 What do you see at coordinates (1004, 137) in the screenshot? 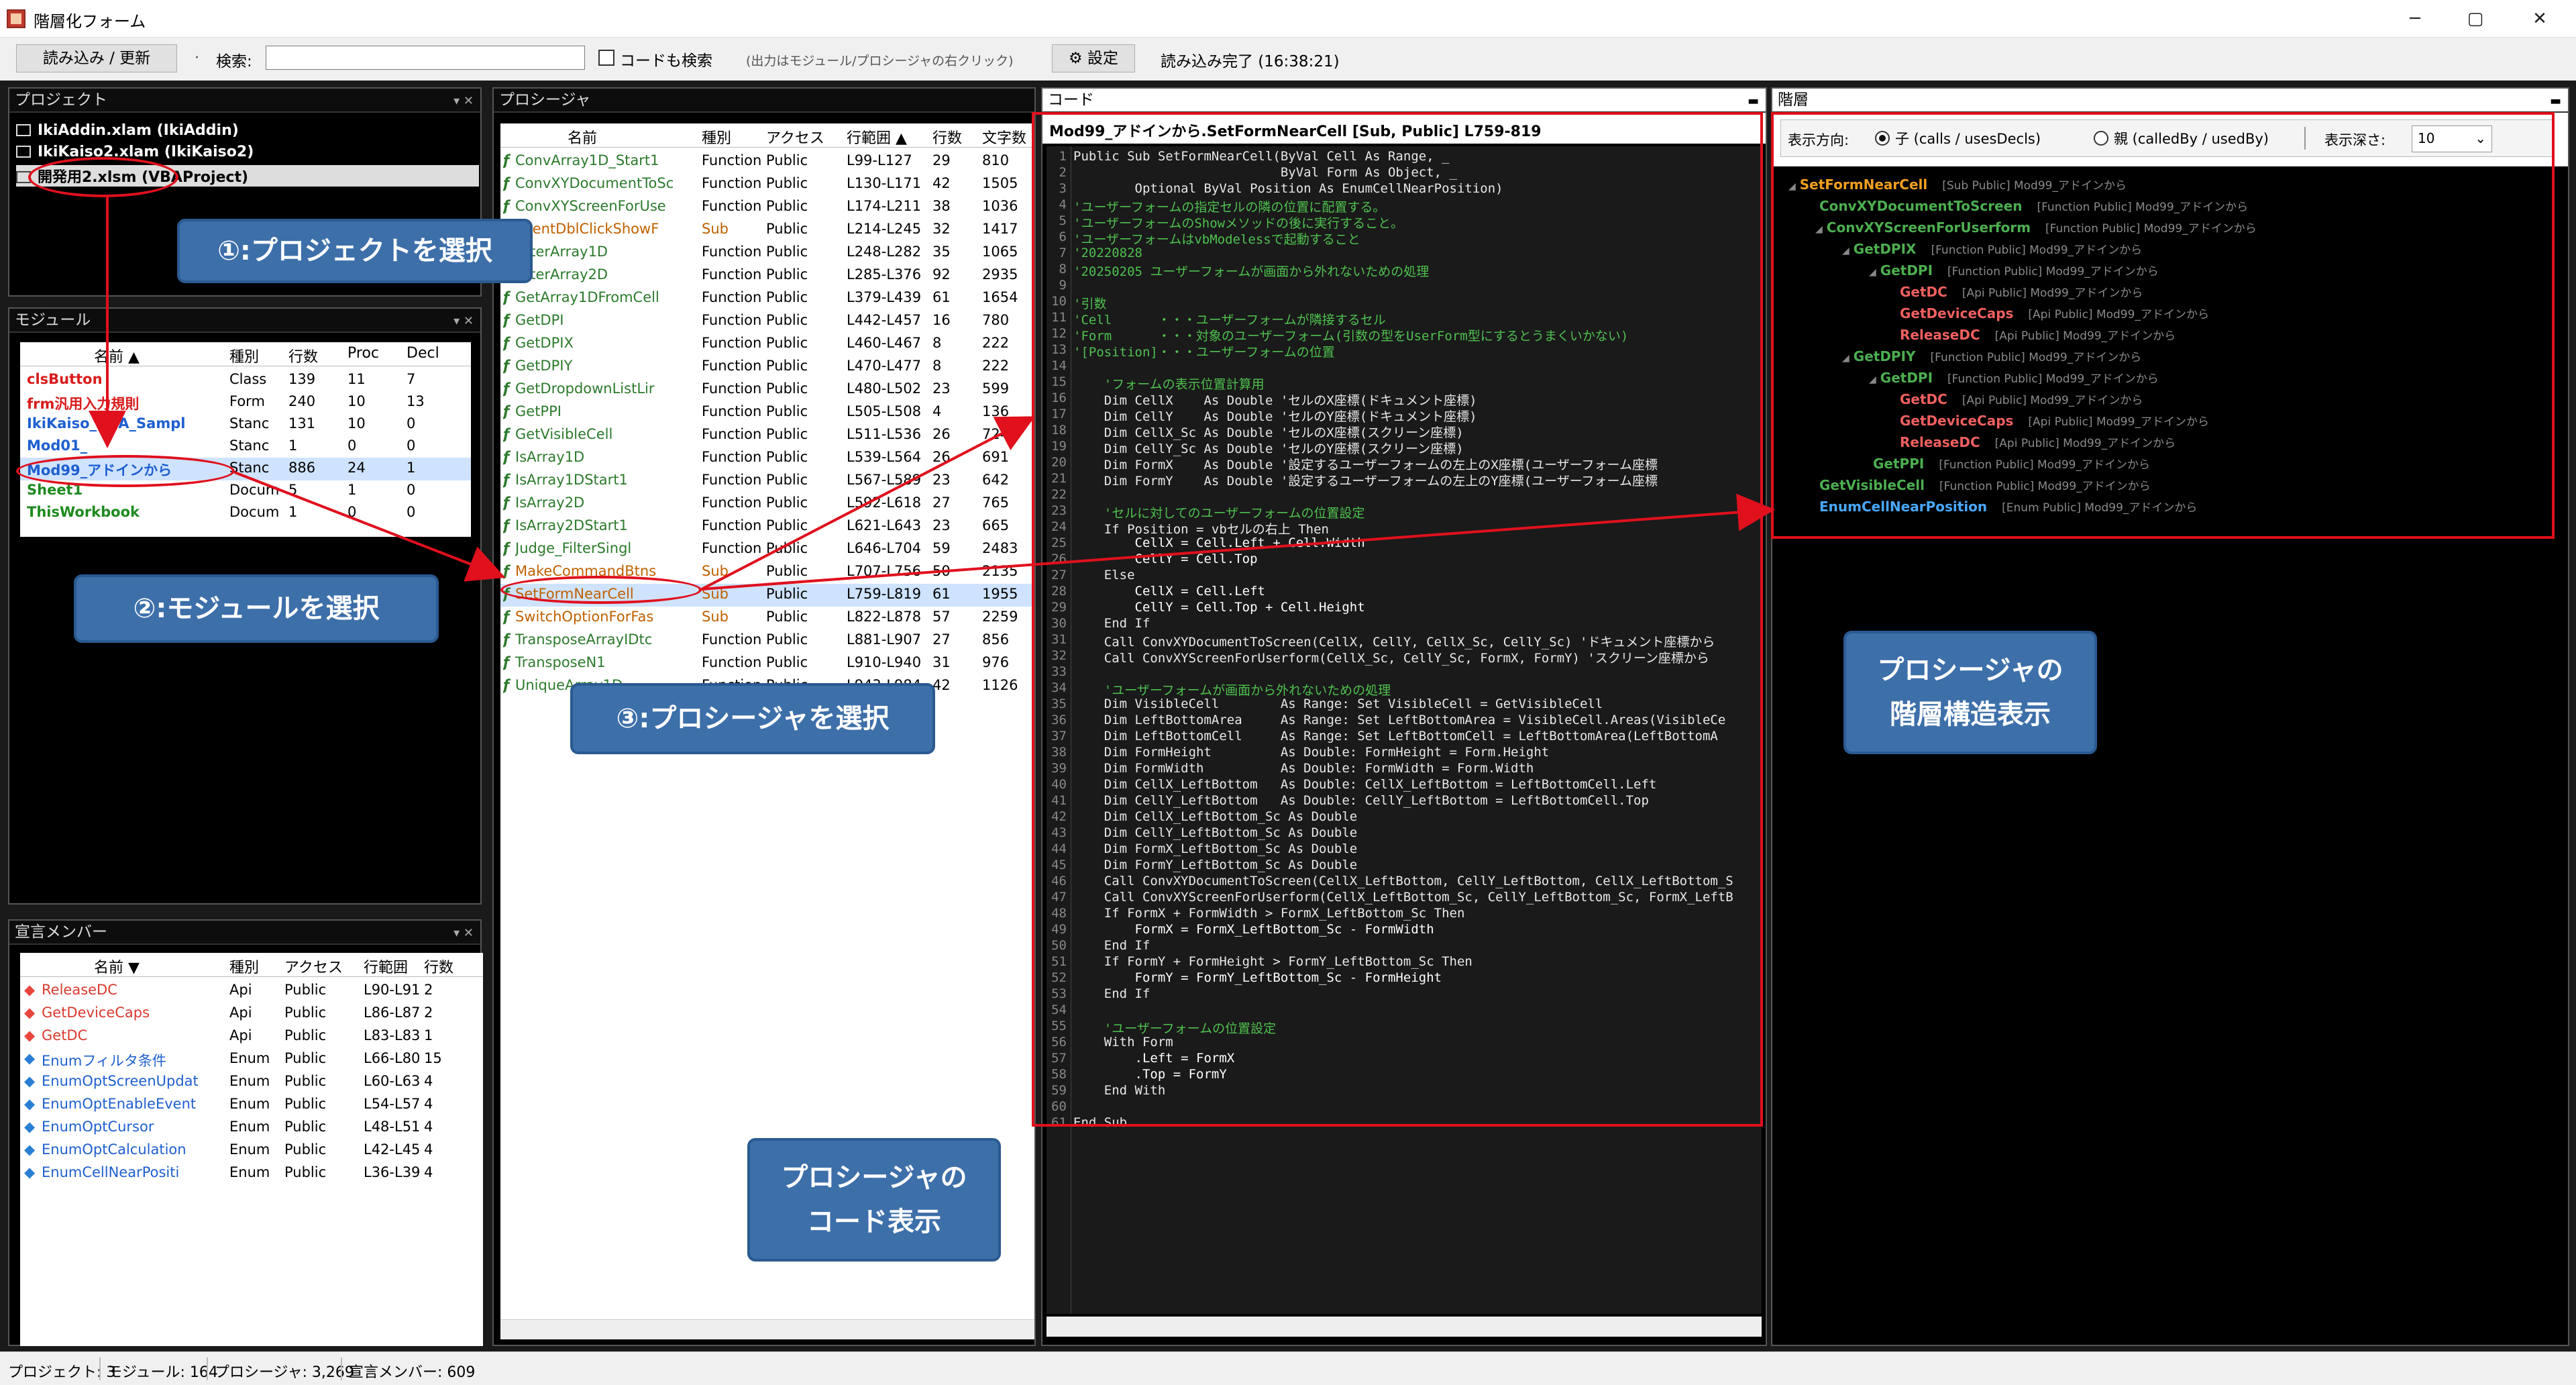
I see `col-chars: 文字数` at bounding box center [1004, 137].